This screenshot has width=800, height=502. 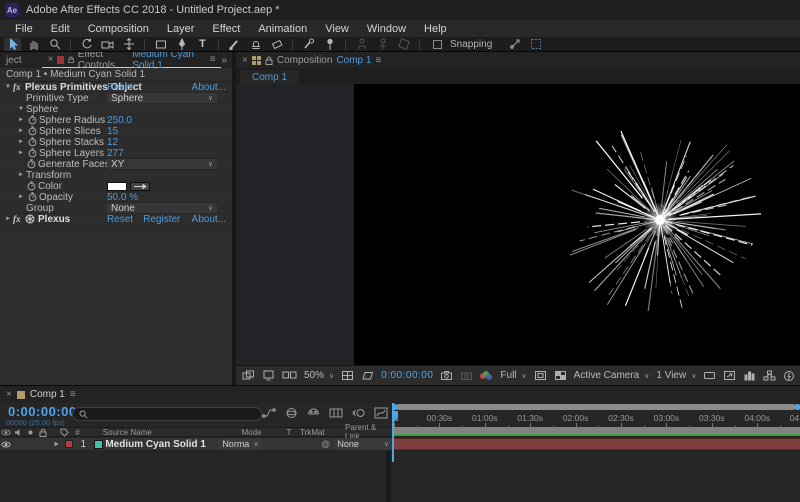 I want to click on shy-layers-icon, so click(x=313, y=413).